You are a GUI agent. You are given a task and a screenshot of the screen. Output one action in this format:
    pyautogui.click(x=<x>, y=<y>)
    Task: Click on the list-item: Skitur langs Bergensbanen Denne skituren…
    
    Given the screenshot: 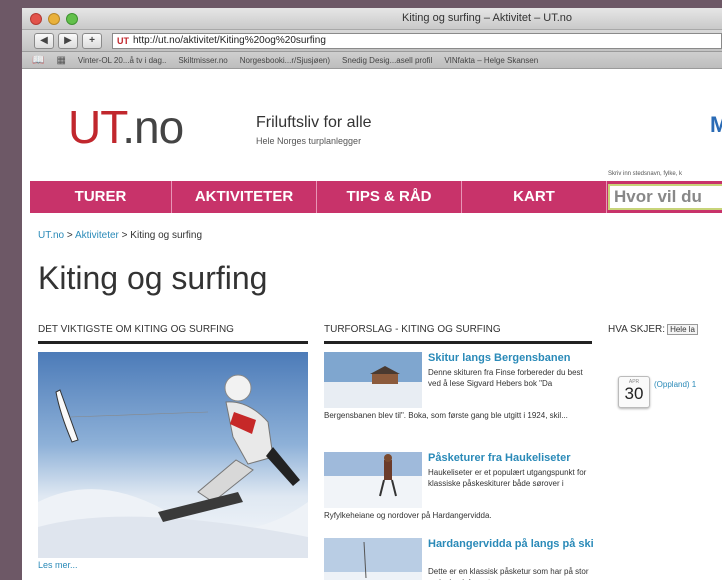 What is the action you would take?
    pyautogui.click(x=459, y=397)
    